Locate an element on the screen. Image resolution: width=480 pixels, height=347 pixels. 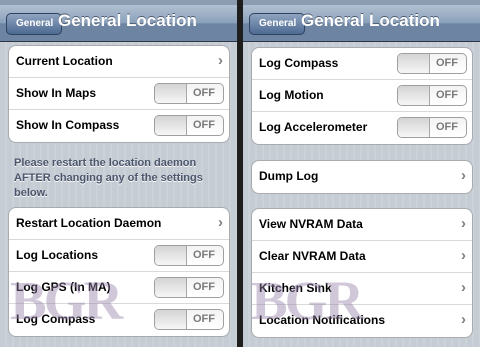
settings-row-log-motion: Log Motion OFF is located at coordinates (362, 96).